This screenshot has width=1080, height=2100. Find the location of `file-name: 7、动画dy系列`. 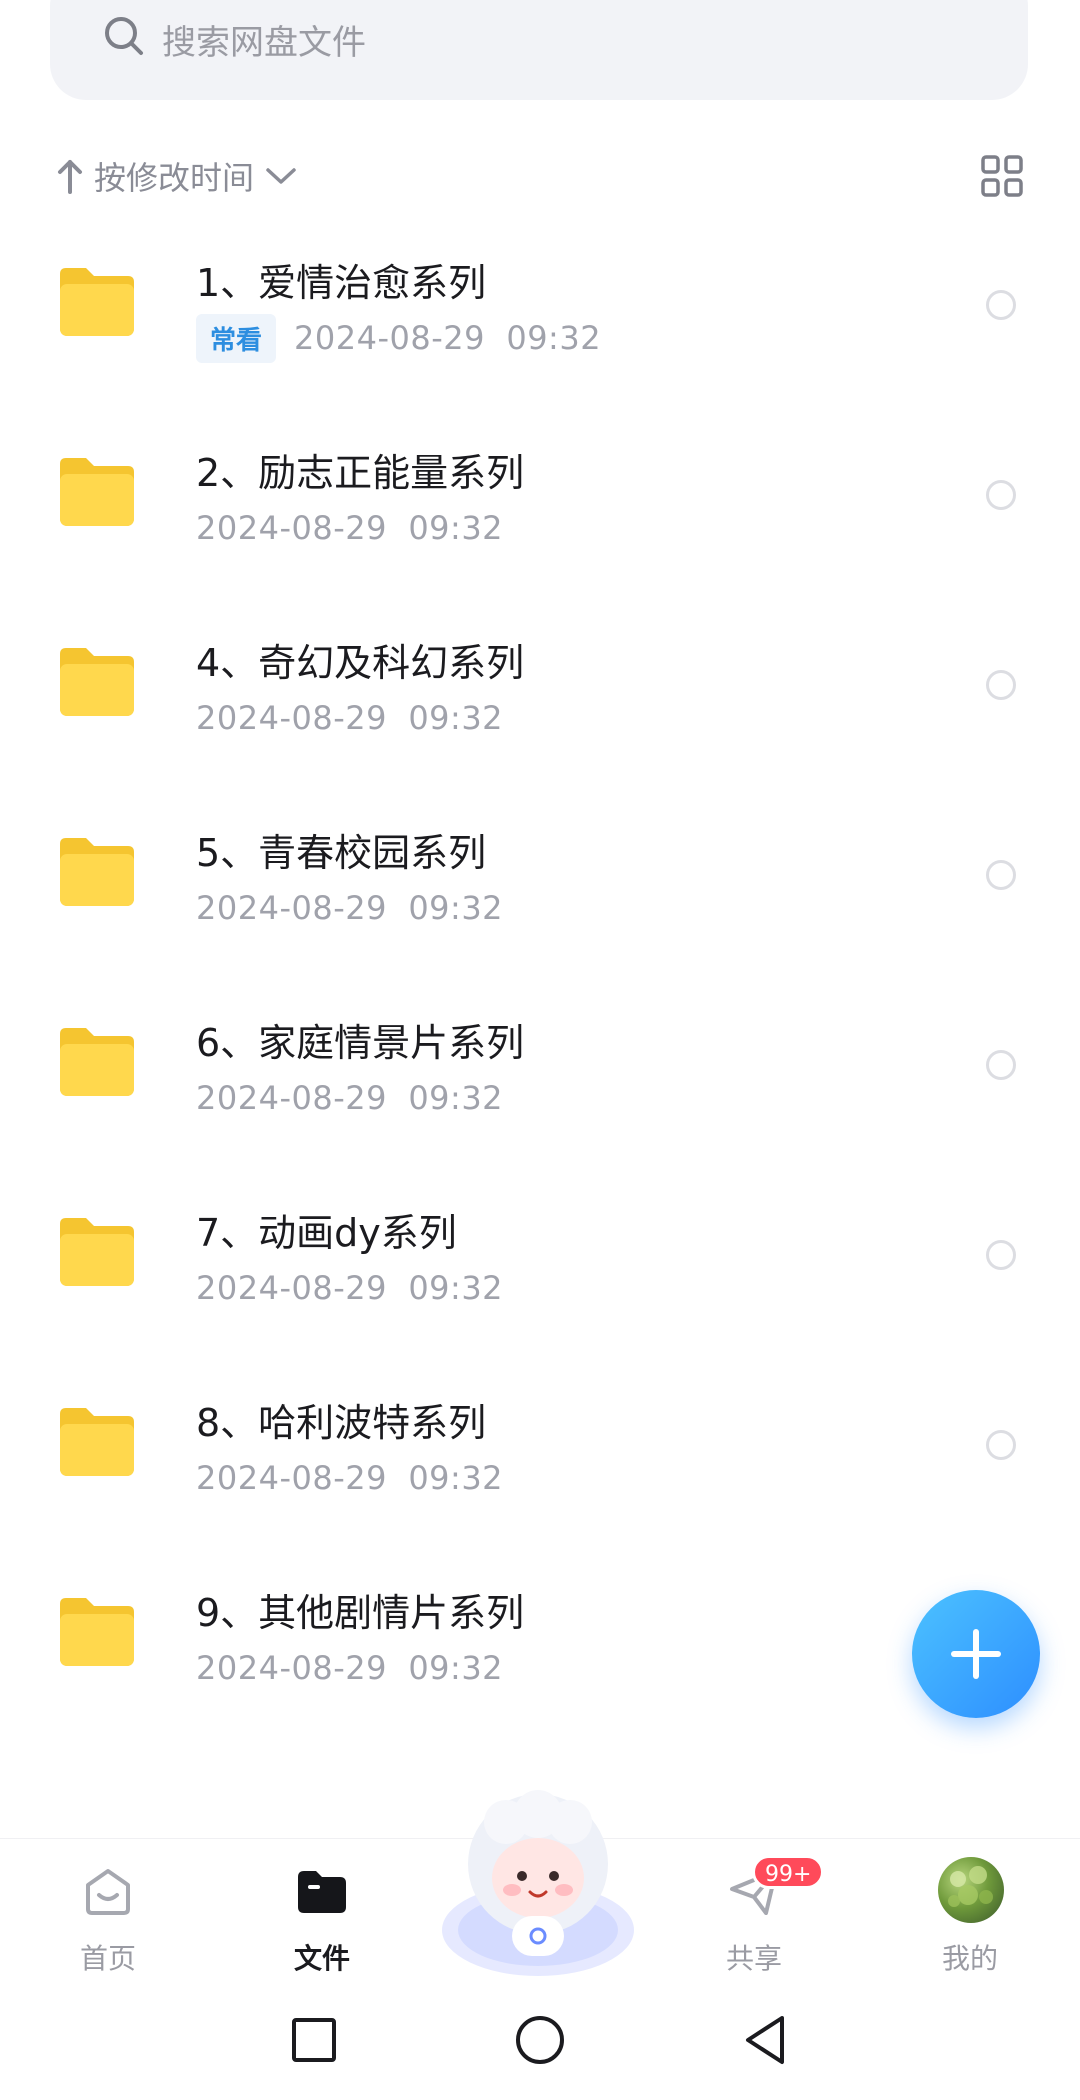

file-name: 7、动画dy系列 is located at coordinates (326, 1233).